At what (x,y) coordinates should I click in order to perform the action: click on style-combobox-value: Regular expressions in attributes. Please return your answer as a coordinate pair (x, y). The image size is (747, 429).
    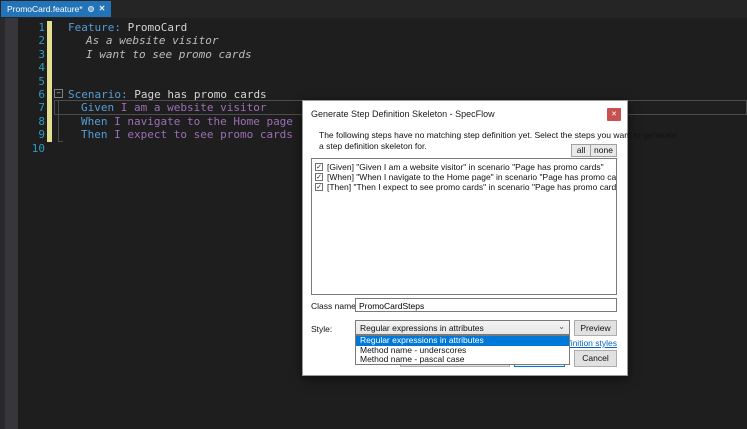
    Looking at the image, I should click on (422, 328).